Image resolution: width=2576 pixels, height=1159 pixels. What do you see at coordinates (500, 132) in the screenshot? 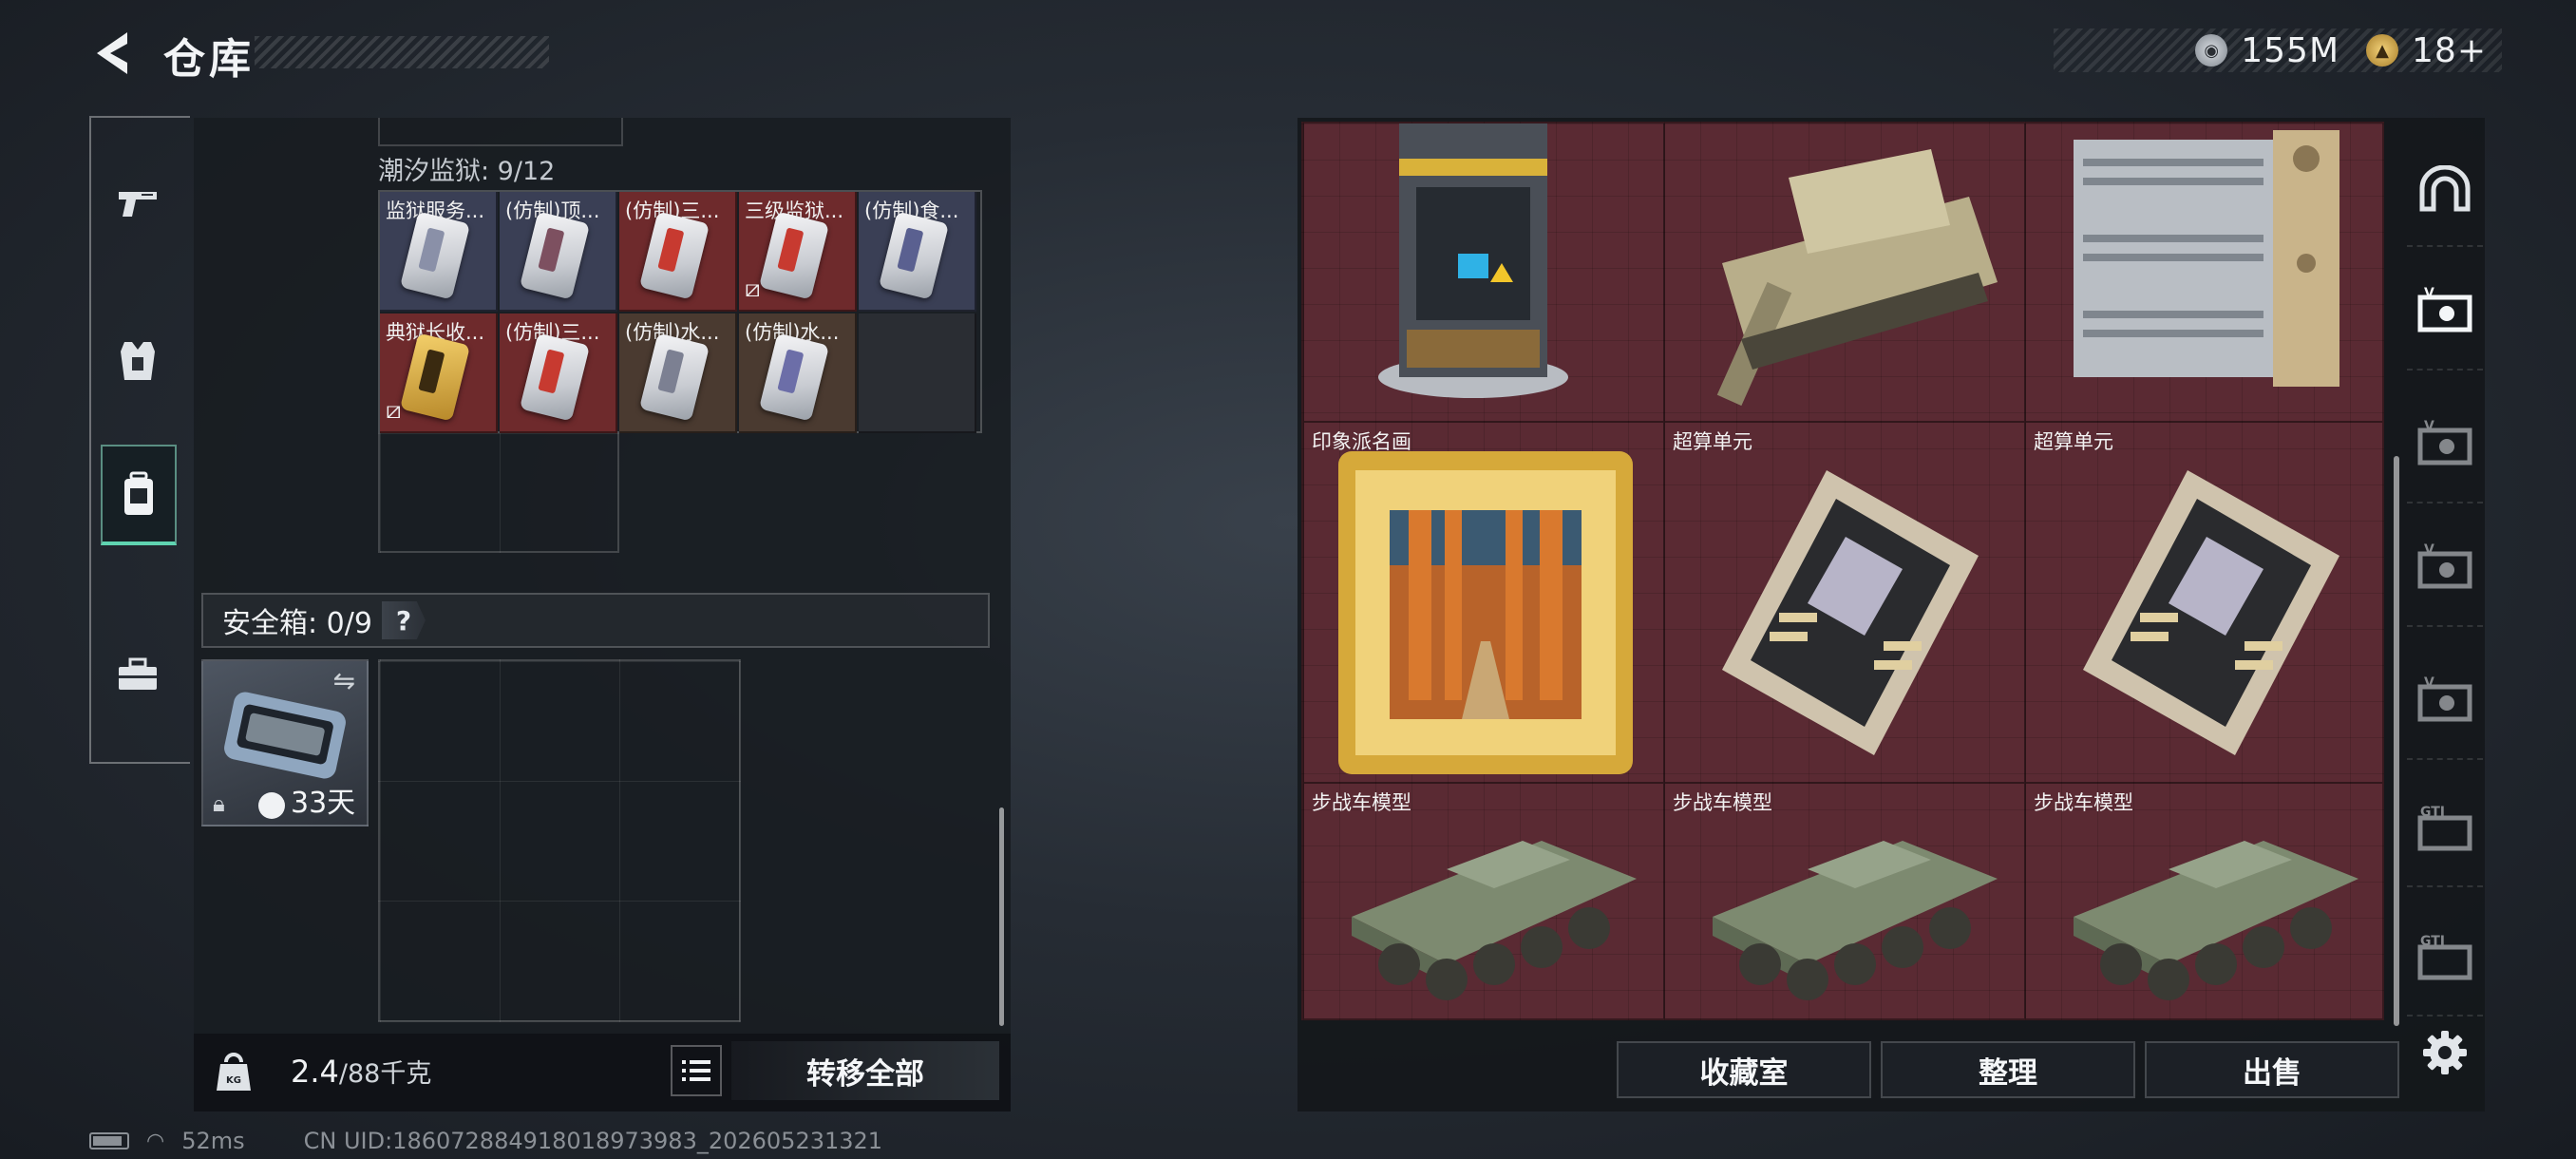
I see `grid-stub` at bounding box center [500, 132].